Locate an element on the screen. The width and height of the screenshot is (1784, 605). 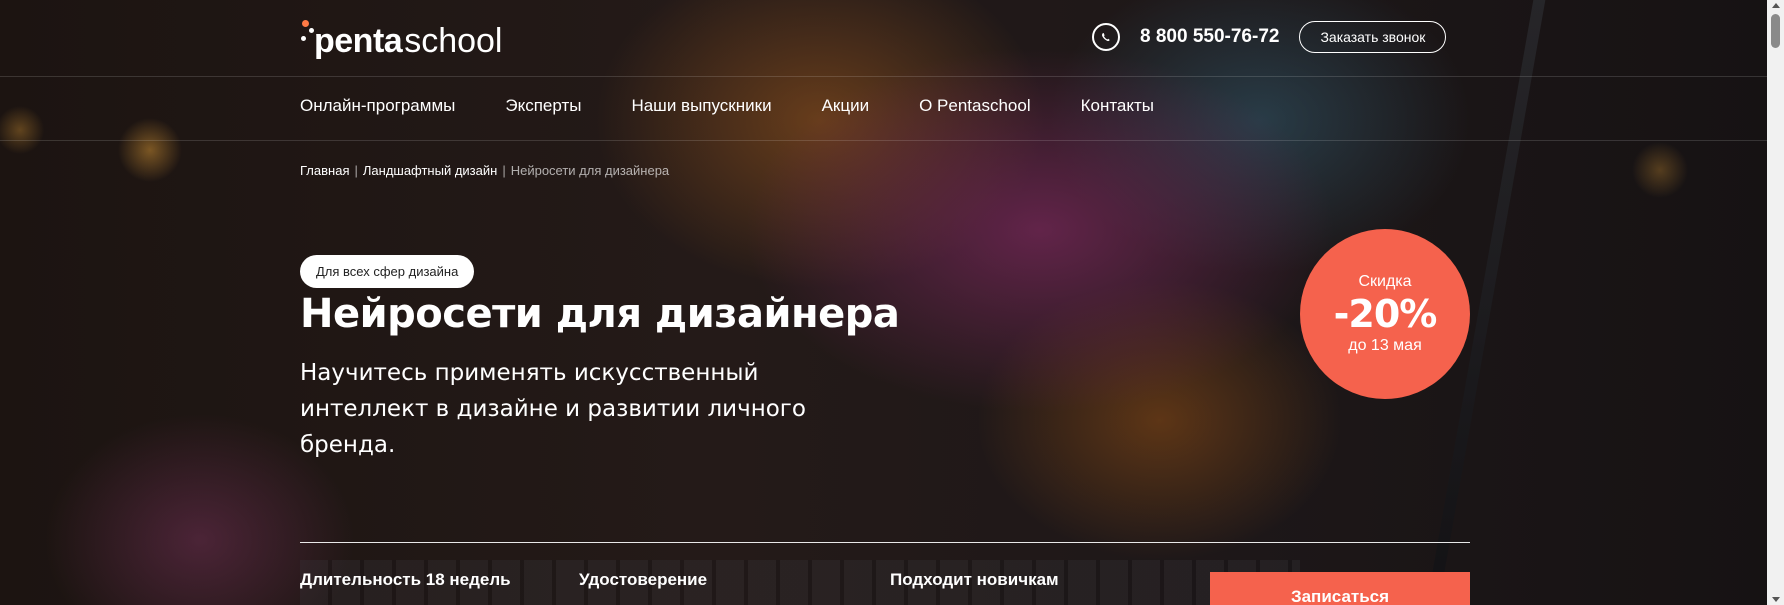
logo-dots-icon is located at coordinates (307, 40).